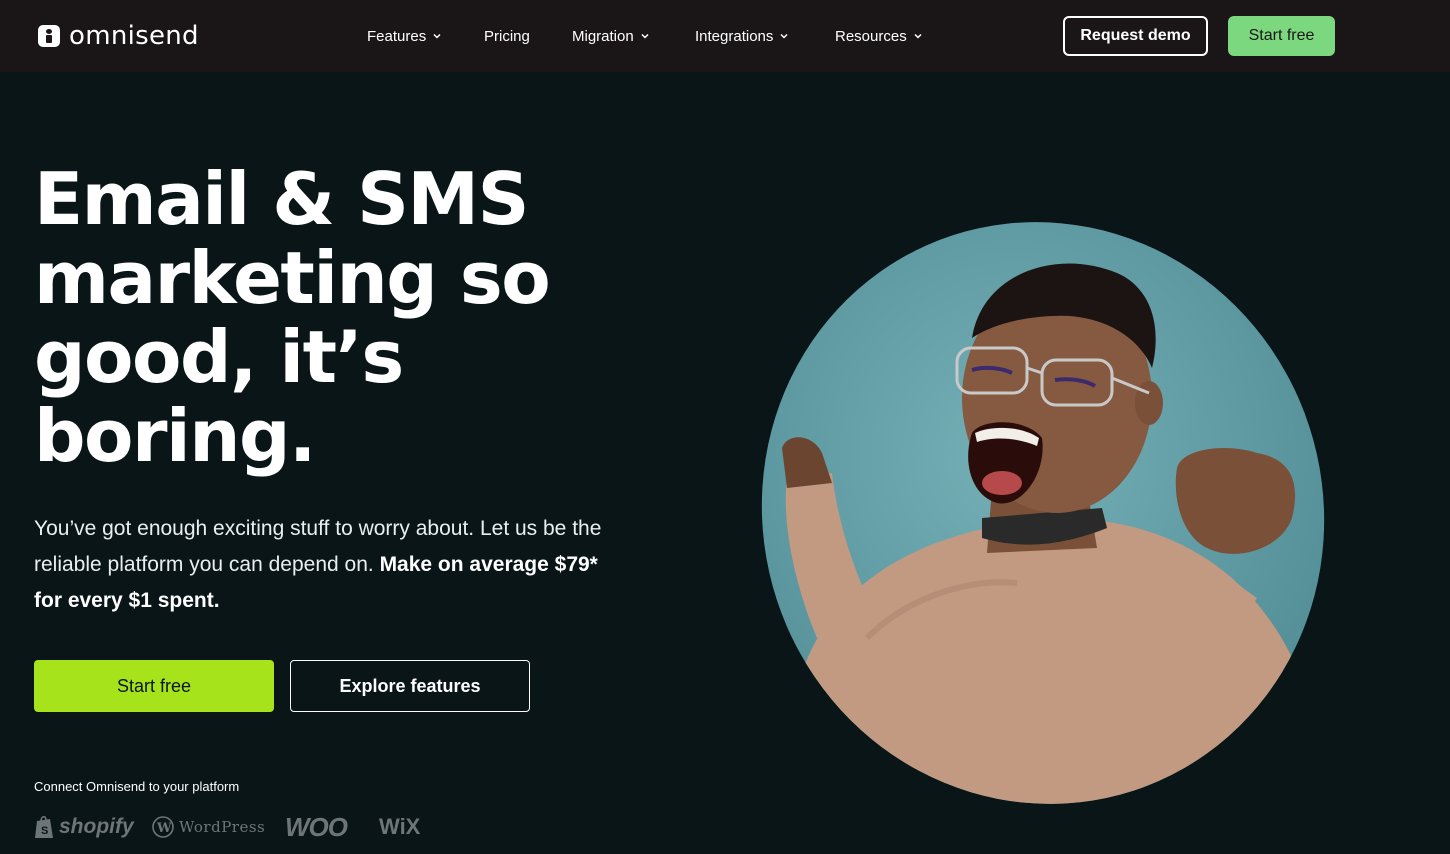  I want to click on nav-item-label: Resources, so click(871, 36).